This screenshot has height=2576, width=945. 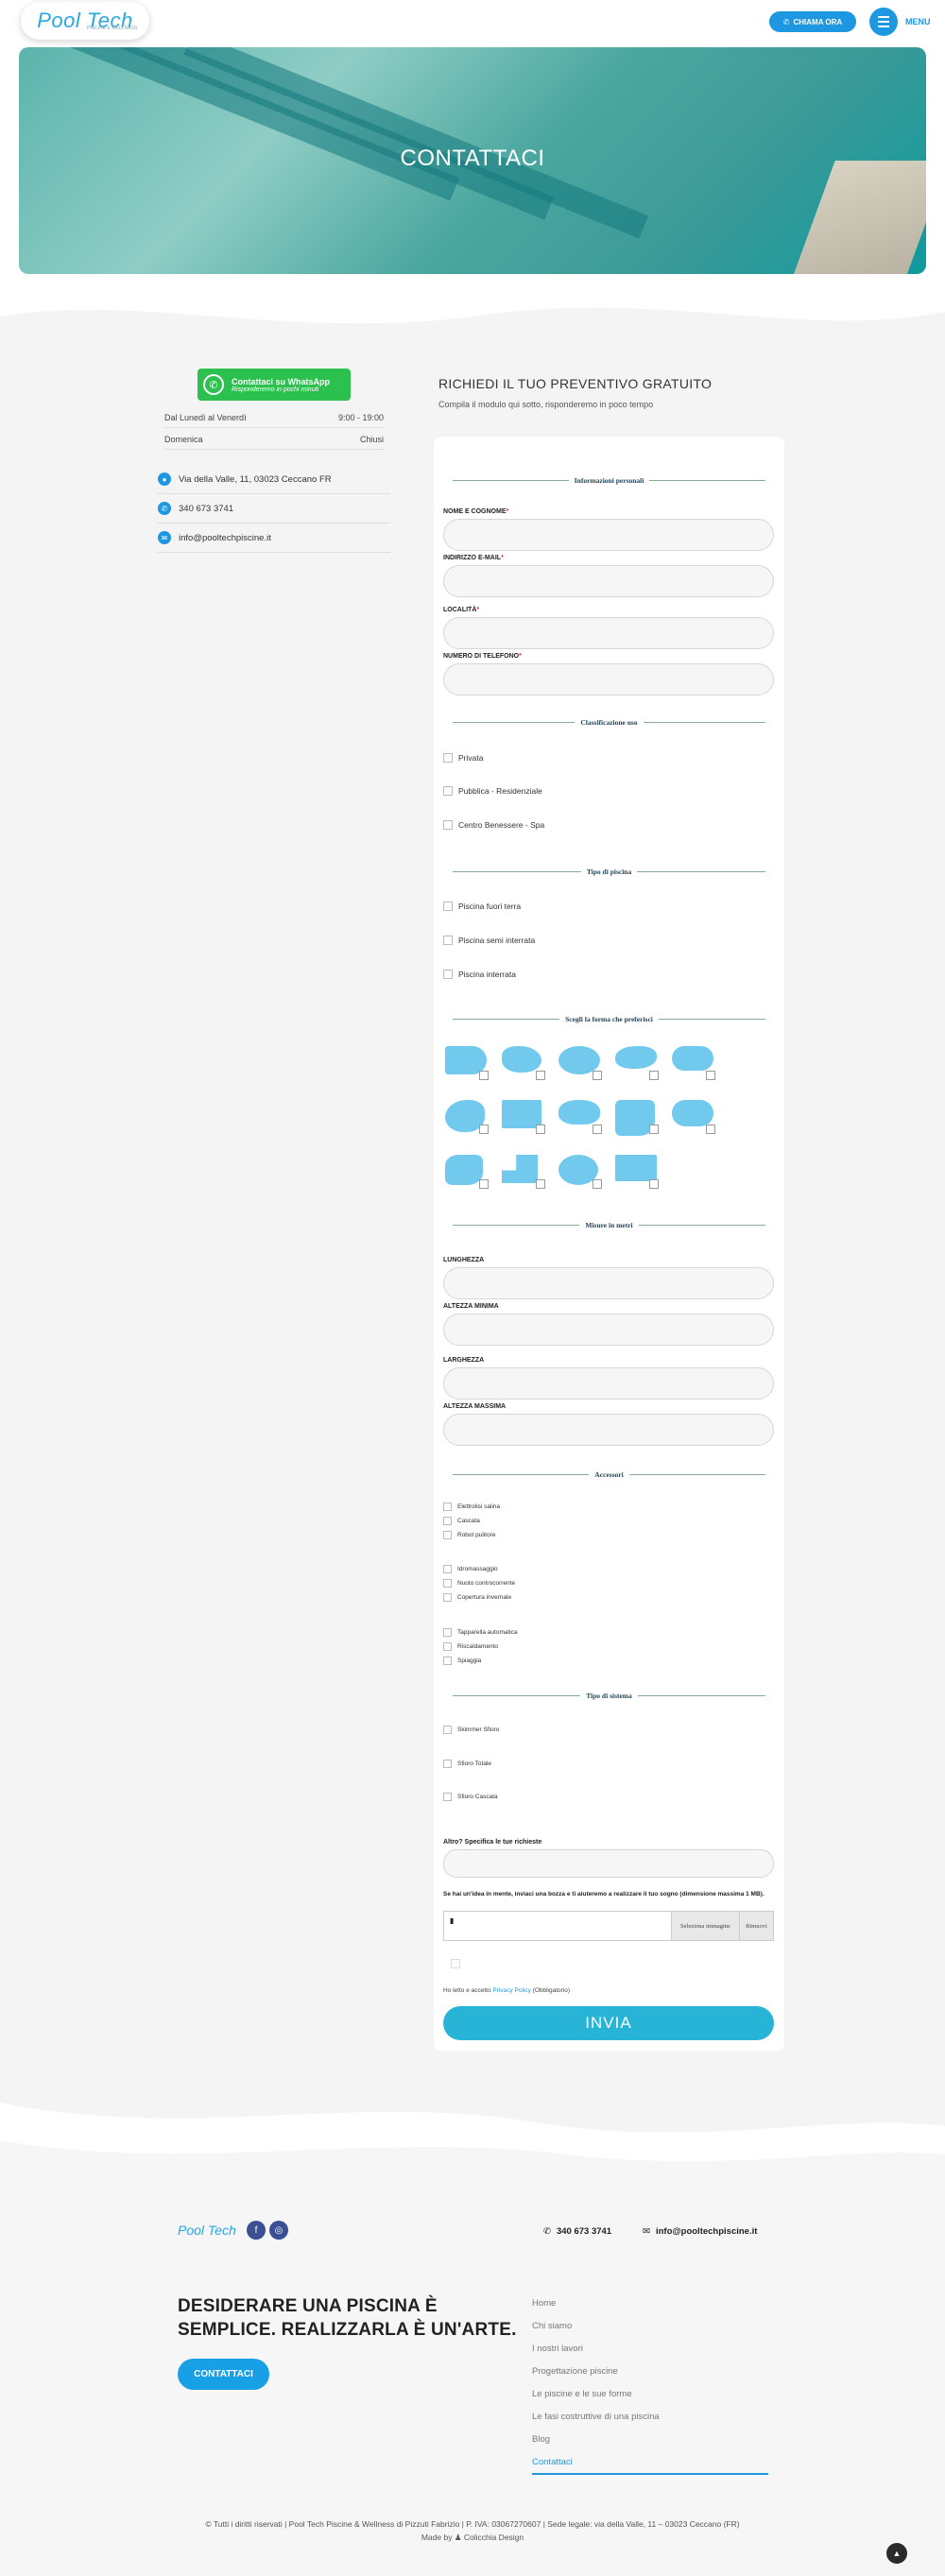 What do you see at coordinates (650, 2417) in the screenshot?
I see `footer-nav-phases: Le fasi costruttive di una piscina` at bounding box center [650, 2417].